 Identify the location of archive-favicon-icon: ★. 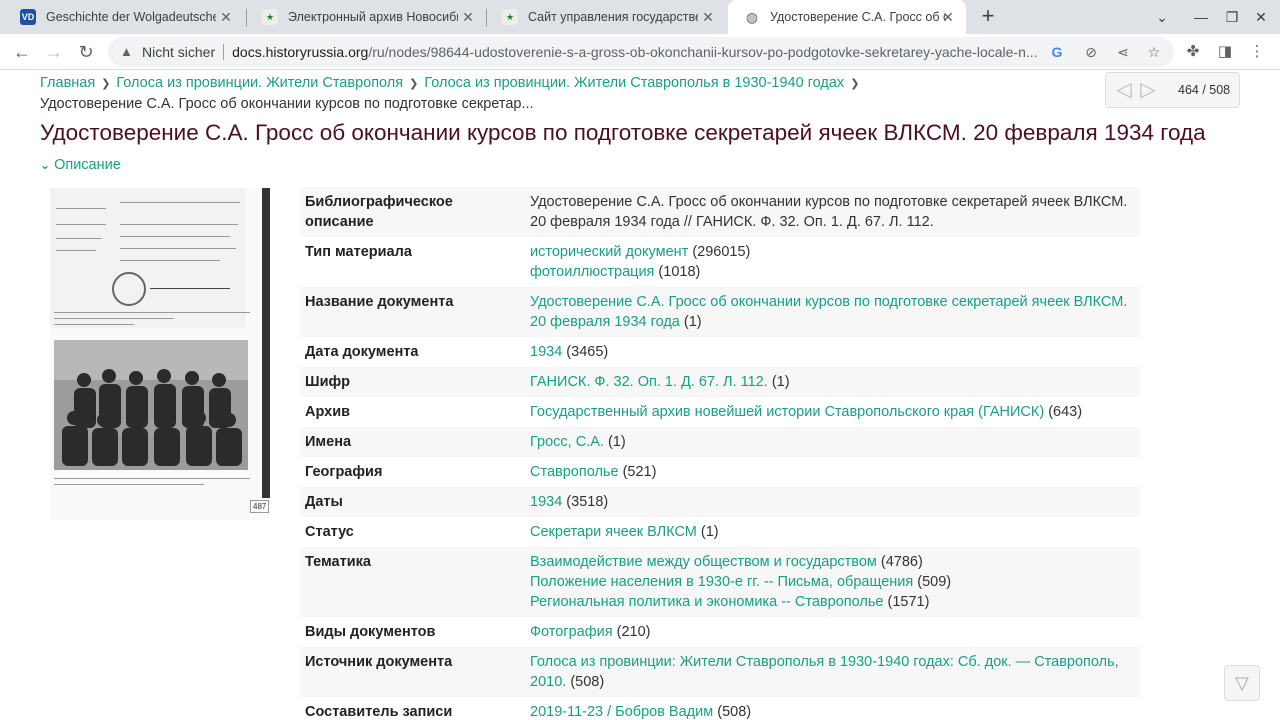
(510, 17).